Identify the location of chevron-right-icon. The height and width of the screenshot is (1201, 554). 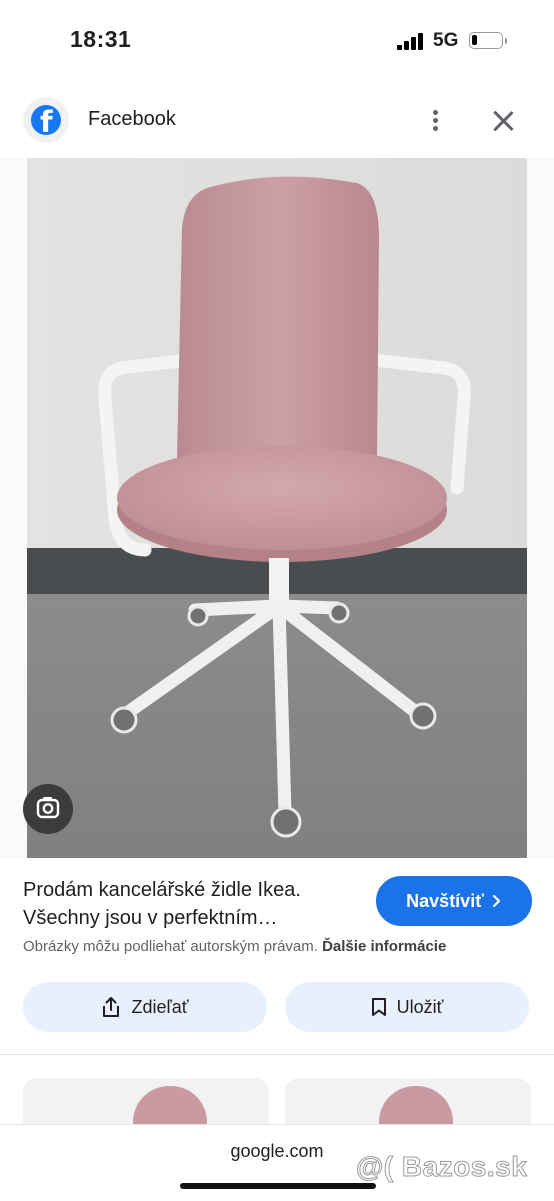
(496, 901).